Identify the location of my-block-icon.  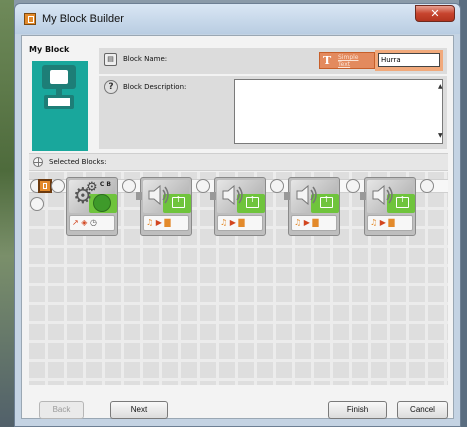
(60, 106).